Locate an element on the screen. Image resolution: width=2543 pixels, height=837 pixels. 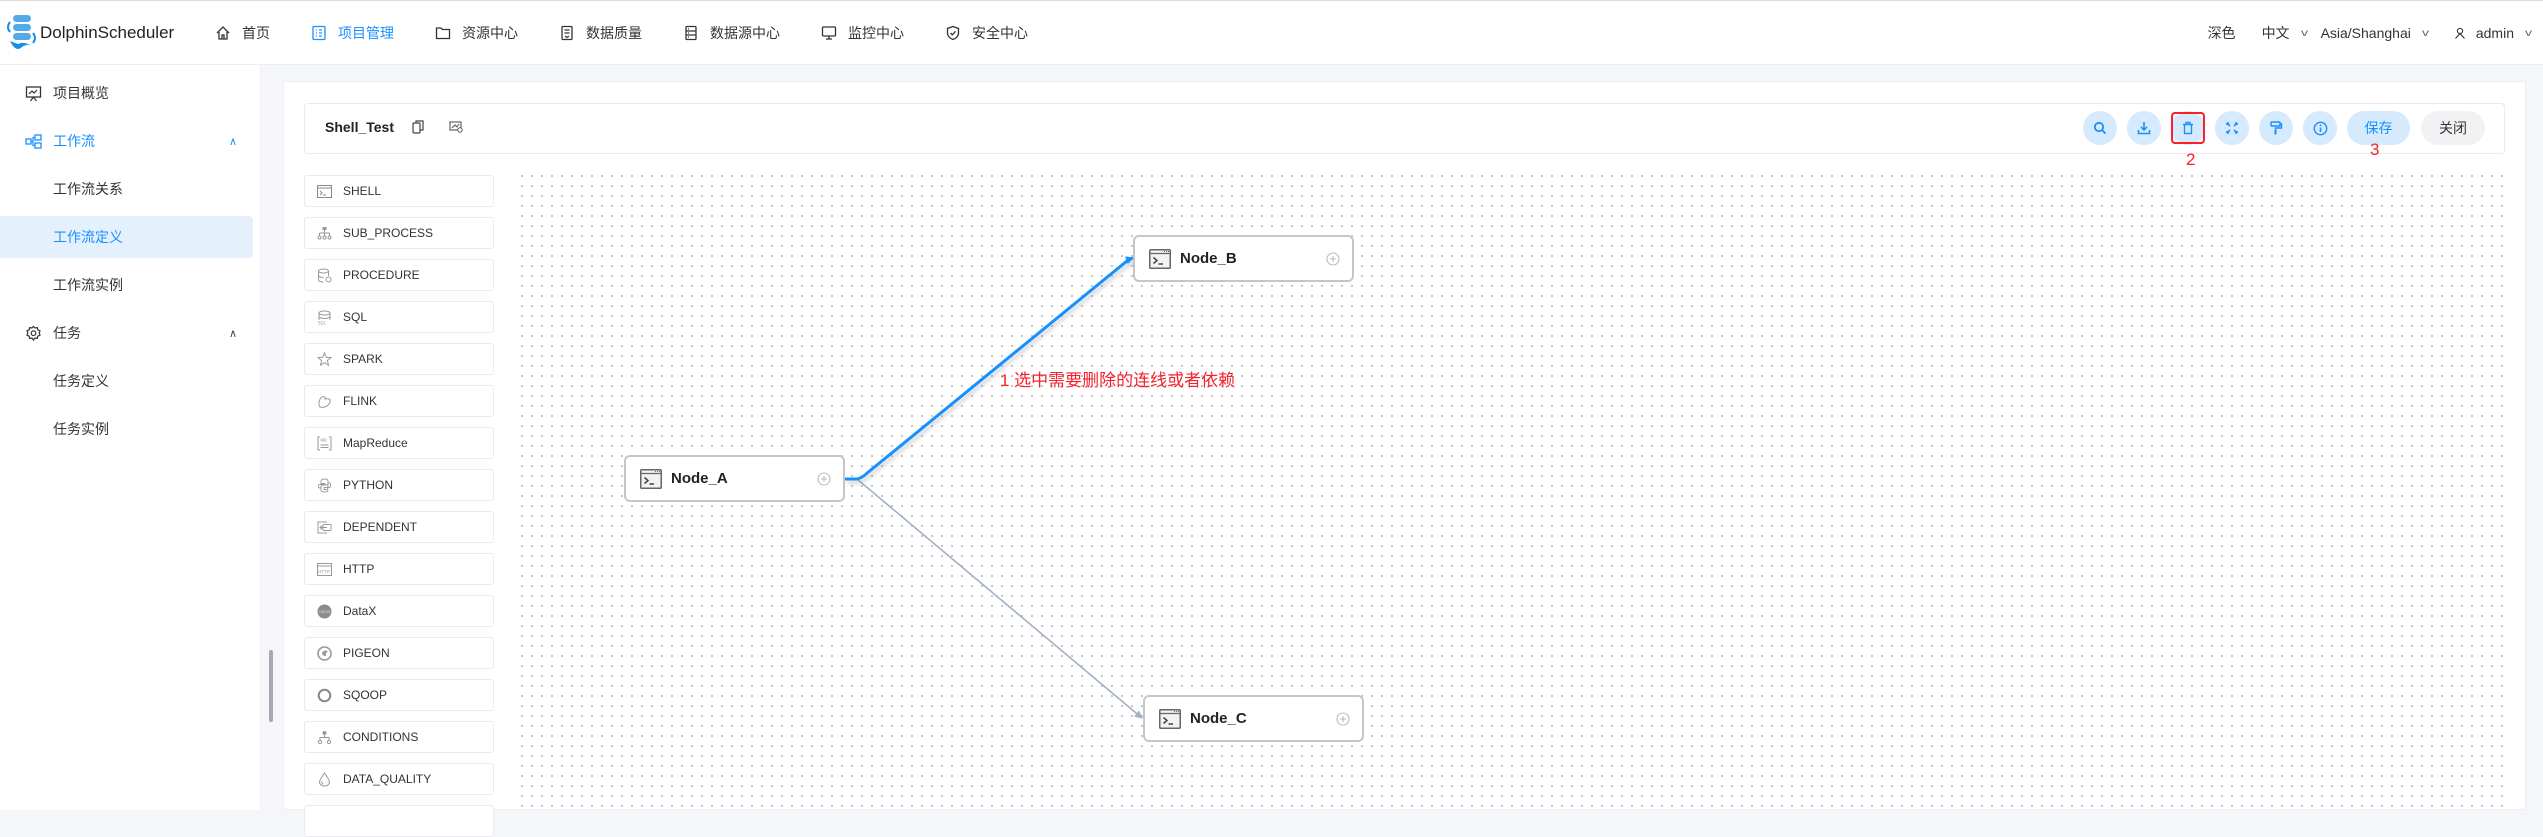
sidebar-item-workflow-instance: 工作流实例 is located at coordinates (126, 285).